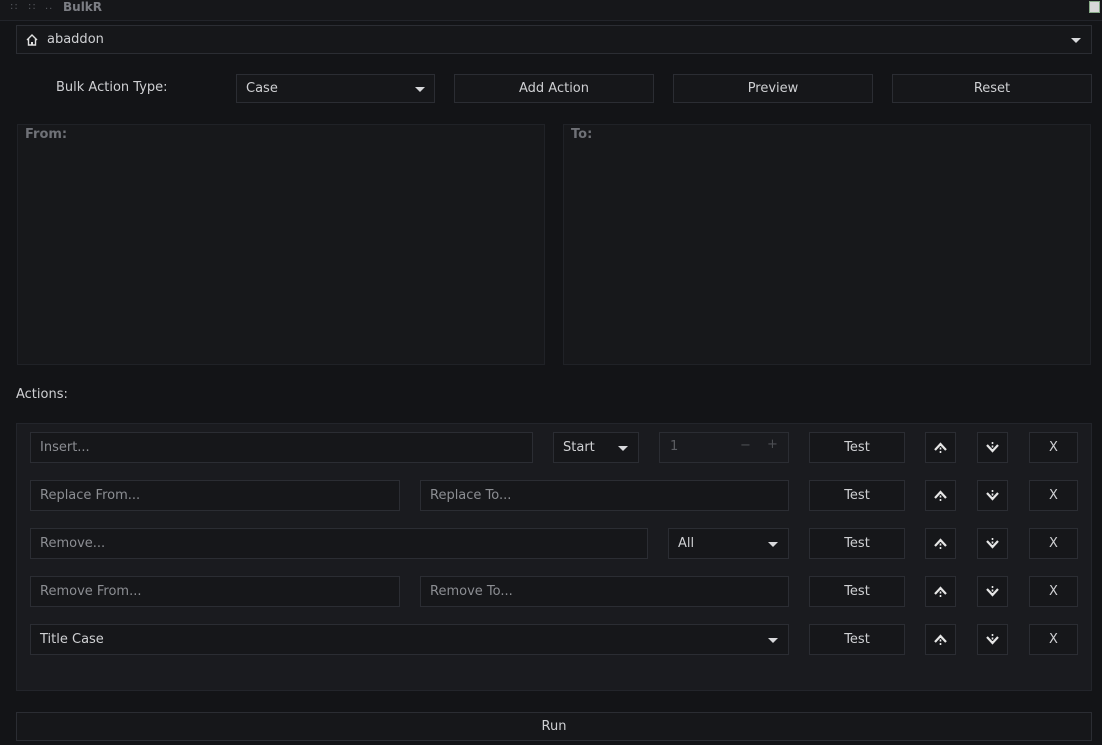 The image size is (1102, 745). What do you see at coordinates (554, 726) in the screenshot?
I see `run-button: Run` at bounding box center [554, 726].